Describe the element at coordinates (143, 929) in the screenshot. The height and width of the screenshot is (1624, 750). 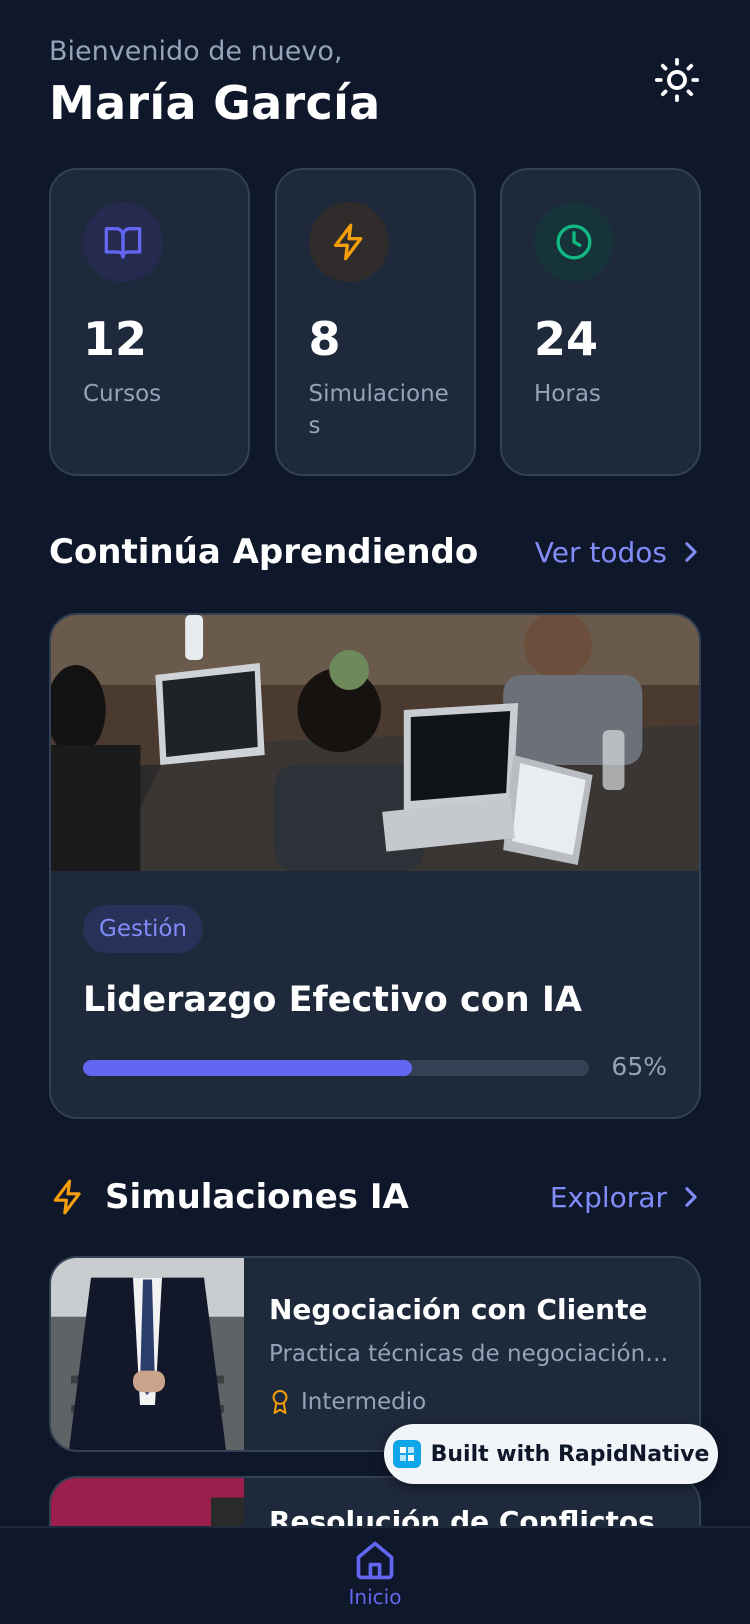
I see `course-category-tag: Gestión` at that location.